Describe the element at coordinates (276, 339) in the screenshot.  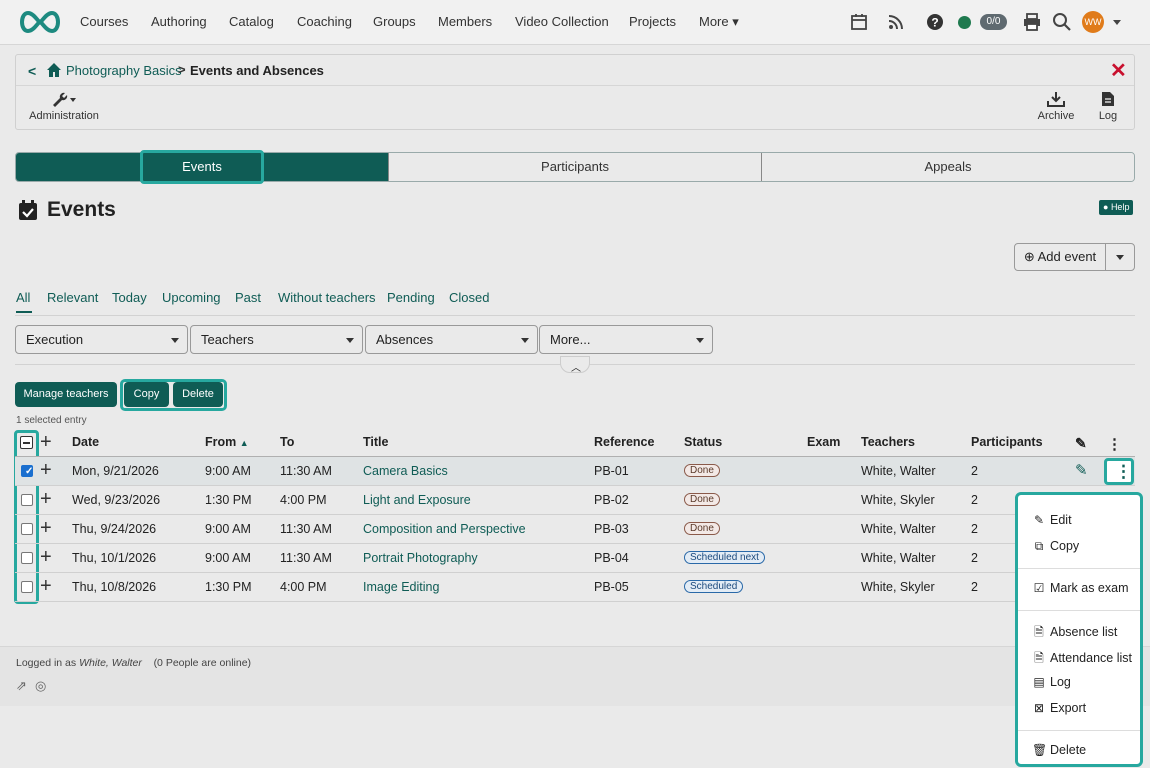
I see `teachers-dropdown: Teachers` at that location.